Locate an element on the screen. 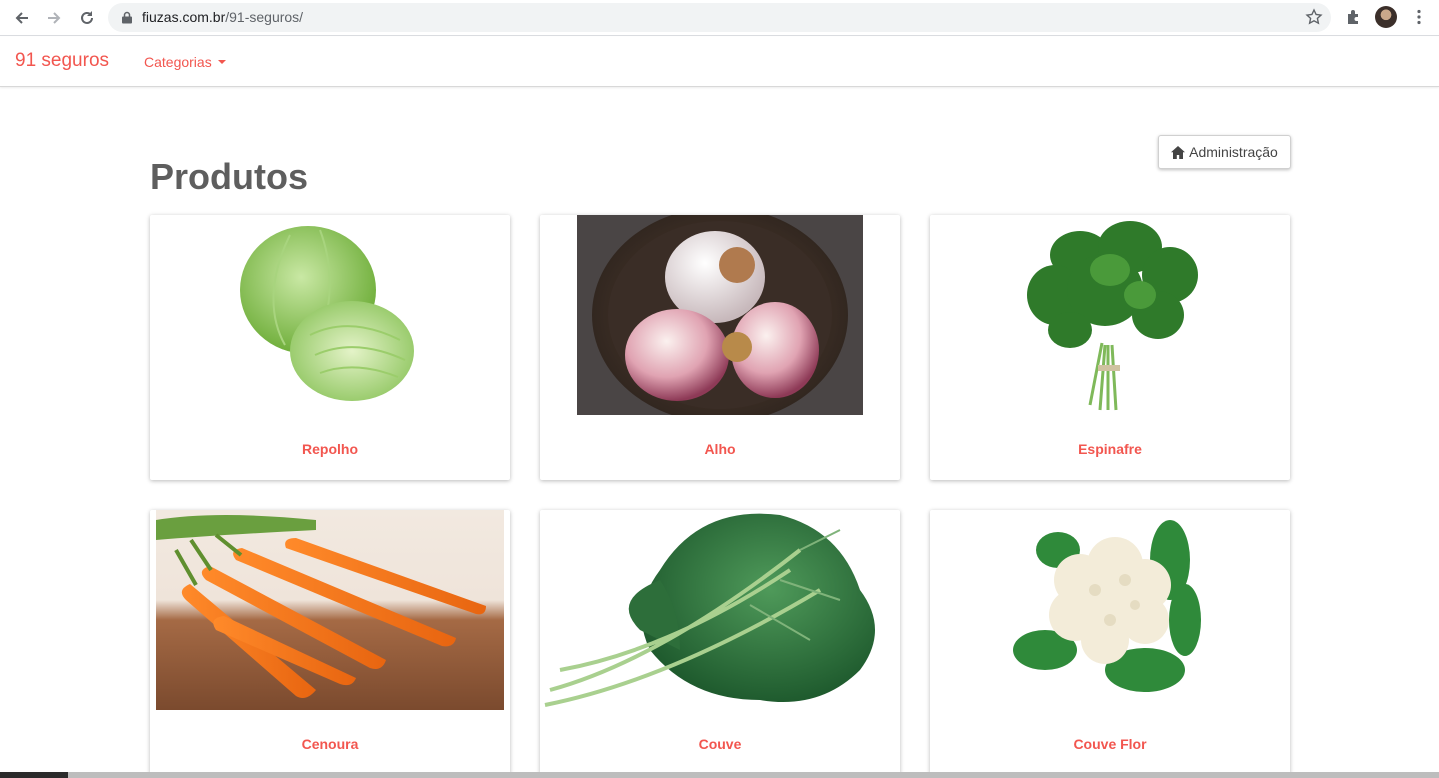  product-card-repolho: Repolho is located at coordinates (330, 347).